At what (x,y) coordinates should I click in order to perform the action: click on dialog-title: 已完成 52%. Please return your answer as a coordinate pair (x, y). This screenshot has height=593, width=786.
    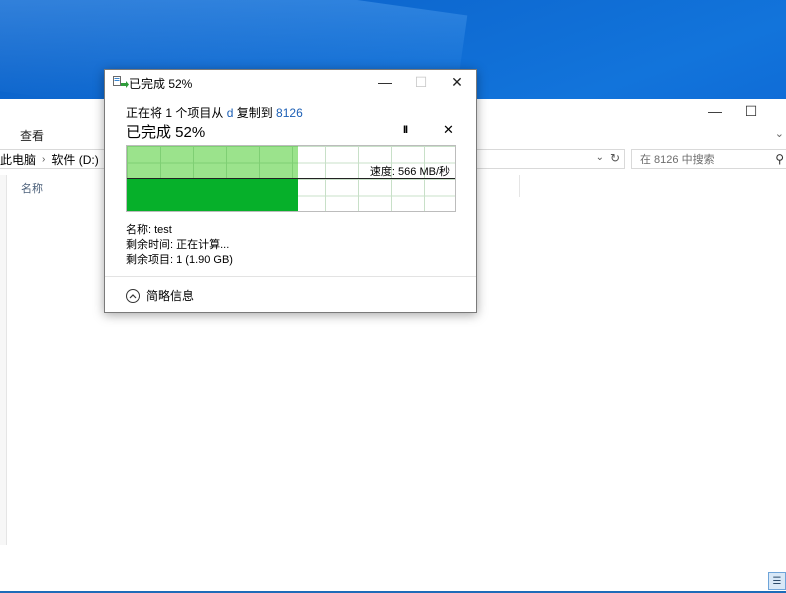
    Looking at the image, I should click on (161, 84).